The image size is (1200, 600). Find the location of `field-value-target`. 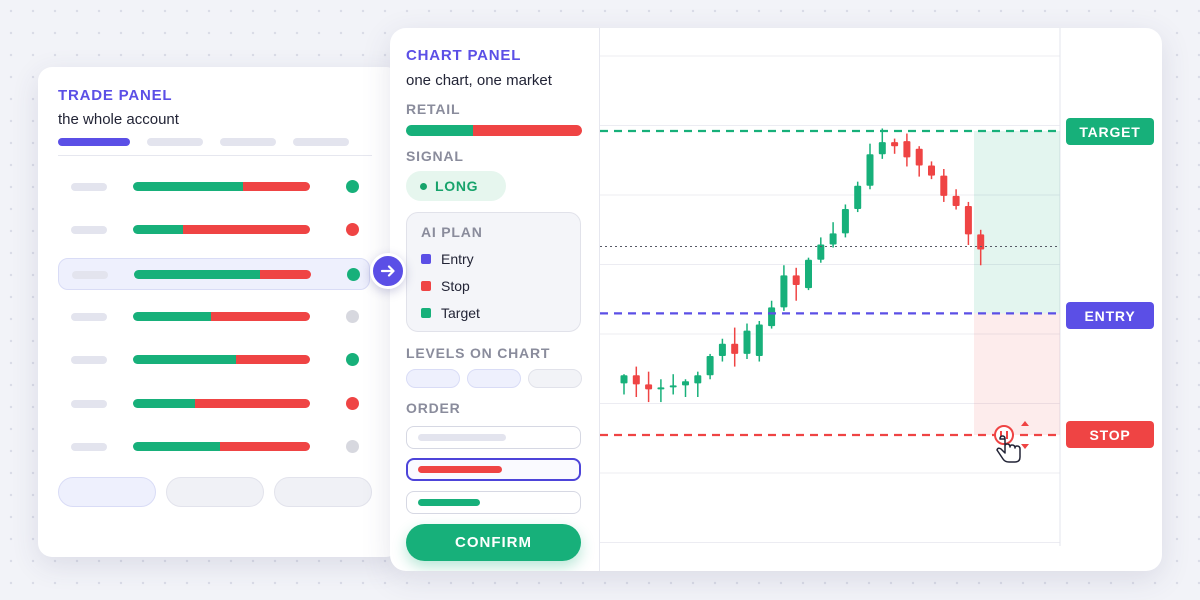

field-value-target is located at coordinates (449, 502).